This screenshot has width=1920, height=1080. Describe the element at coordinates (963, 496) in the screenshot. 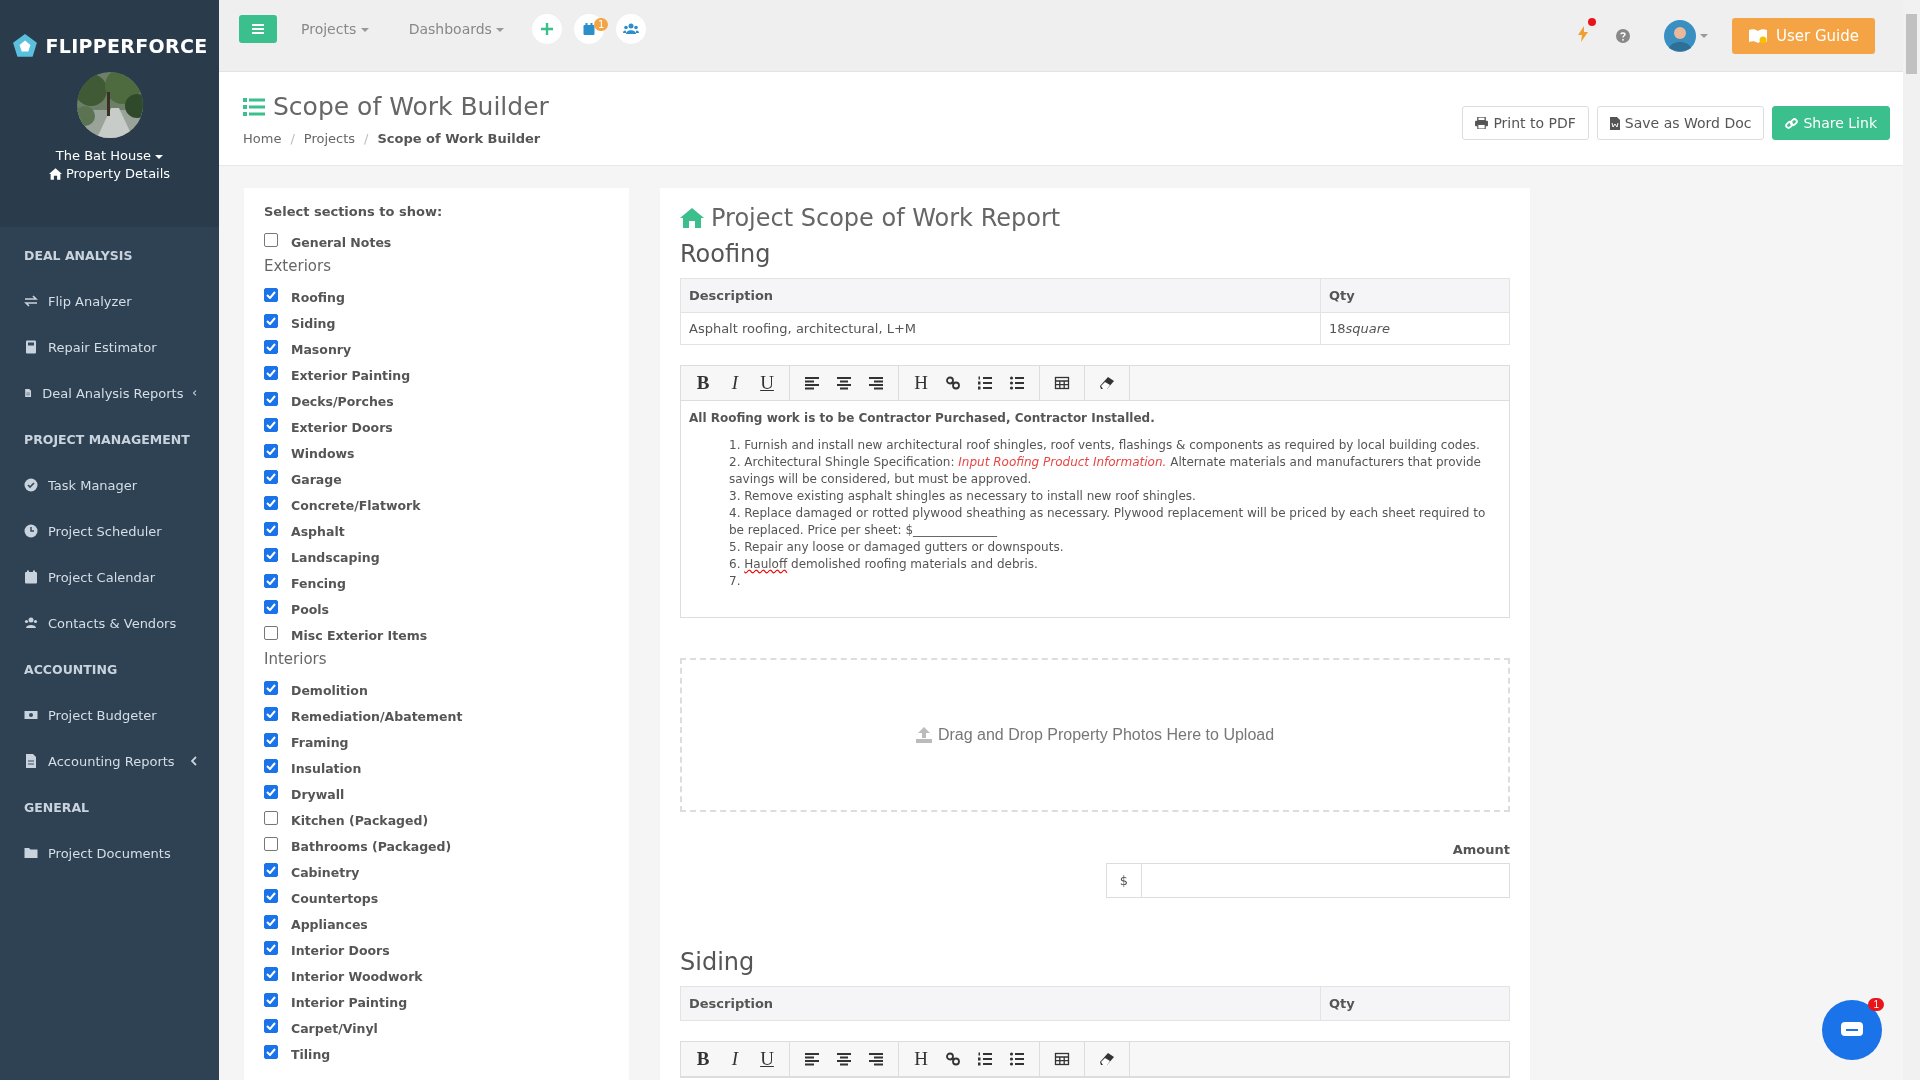

I see `scope-item: 3. Remove existing asphalt shingles as necessary to install new roof shingles.` at that location.